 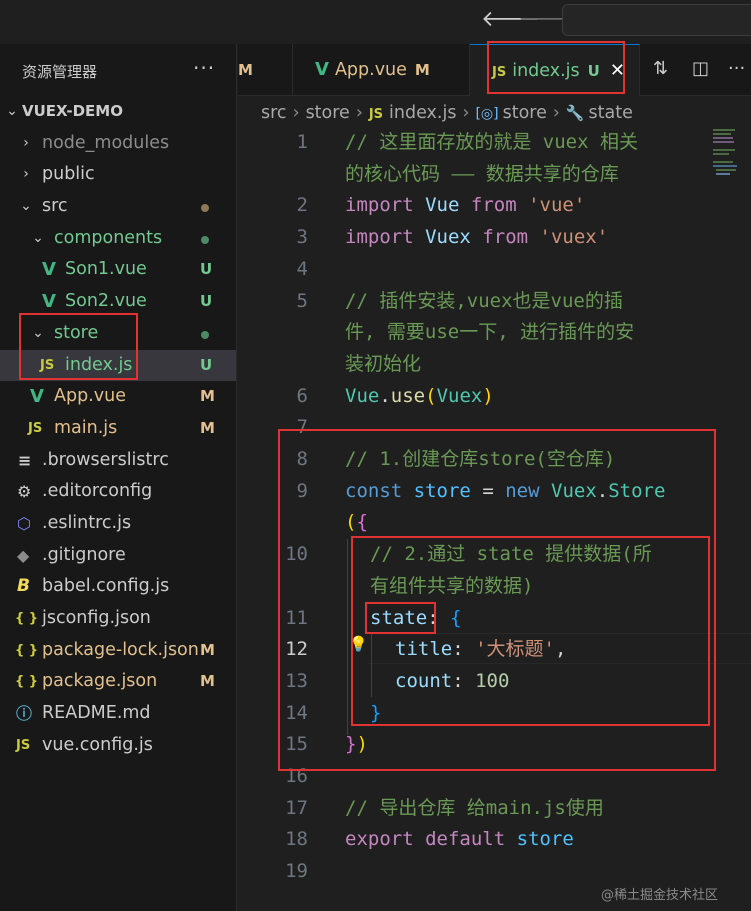 What do you see at coordinates (118, 429) in the screenshot?
I see `tree-item-main-js: JS main.js M` at bounding box center [118, 429].